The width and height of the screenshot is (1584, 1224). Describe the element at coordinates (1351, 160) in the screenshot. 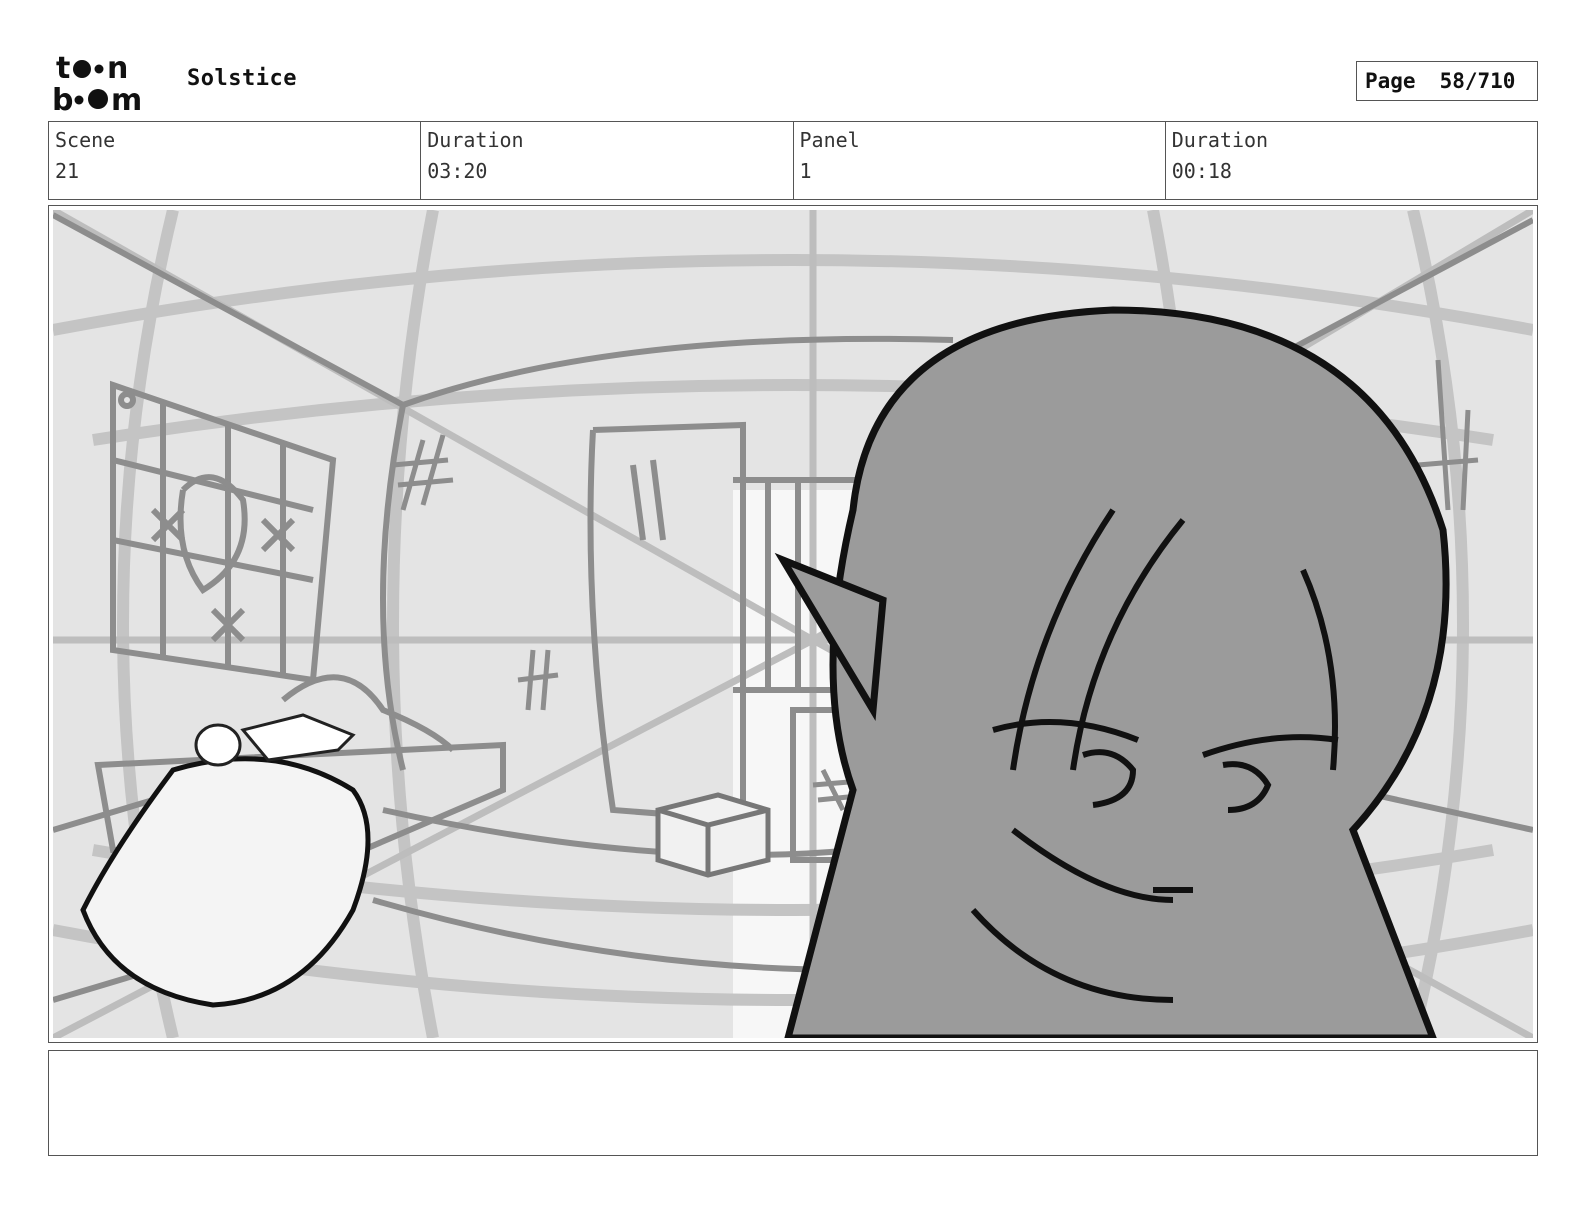

I see `panel-duration-cell: Duration 00:18` at that location.